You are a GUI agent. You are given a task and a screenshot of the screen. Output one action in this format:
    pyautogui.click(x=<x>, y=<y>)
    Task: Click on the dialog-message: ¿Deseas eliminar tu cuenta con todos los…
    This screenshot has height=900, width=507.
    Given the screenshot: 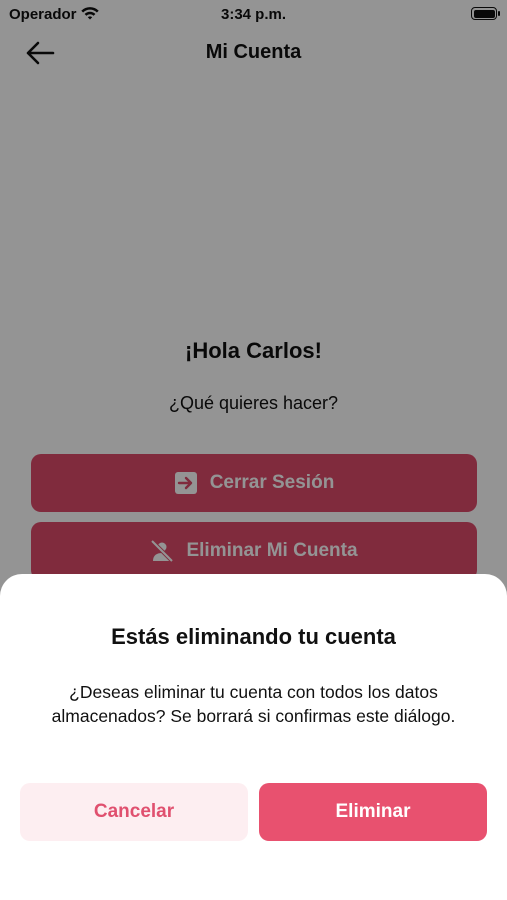 What is the action you would take?
    pyautogui.click(x=253, y=704)
    